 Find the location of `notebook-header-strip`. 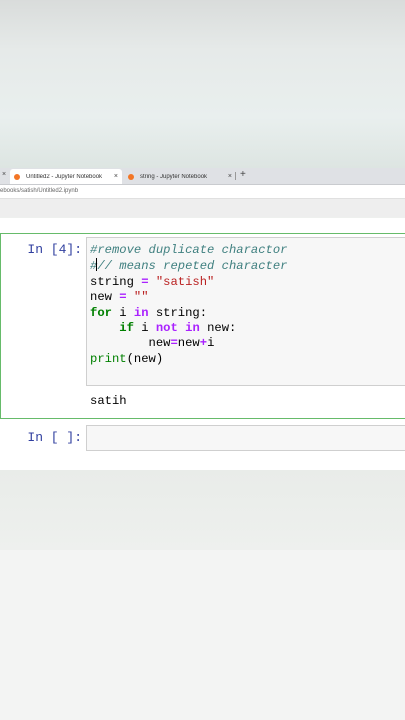

notebook-header-strip is located at coordinates (202, 208).